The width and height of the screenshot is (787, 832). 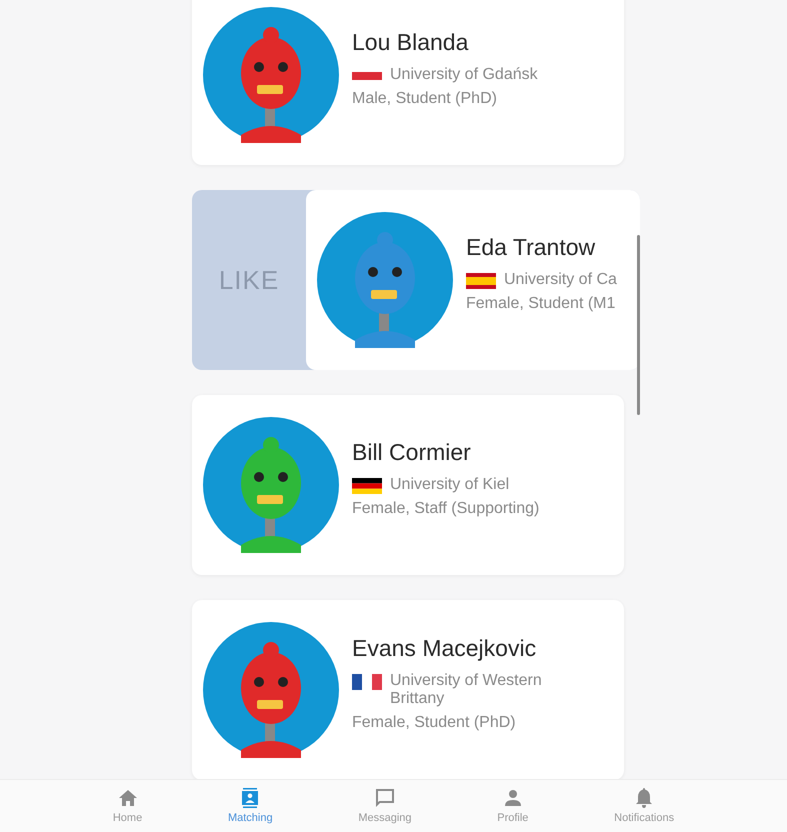 I want to click on nav-tab: Messaging, so click(x=385, y=806).